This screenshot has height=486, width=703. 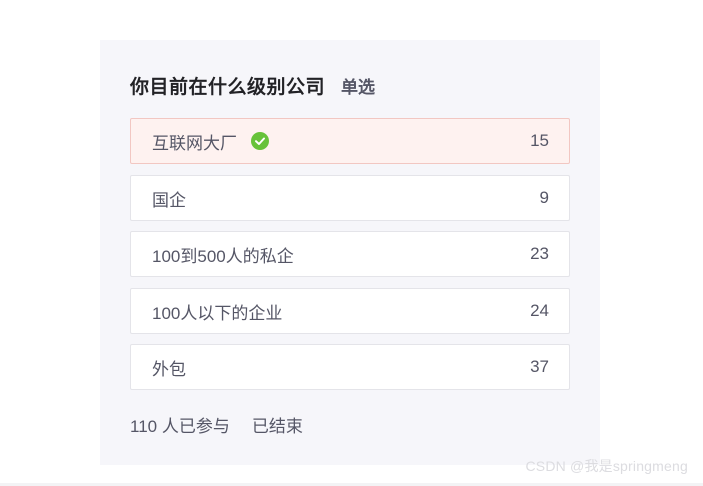 What do you see at coordinates (350, 198) in the screenshot?
I see `poll-option-2: 国企 9` at bounding box center [350, 198].